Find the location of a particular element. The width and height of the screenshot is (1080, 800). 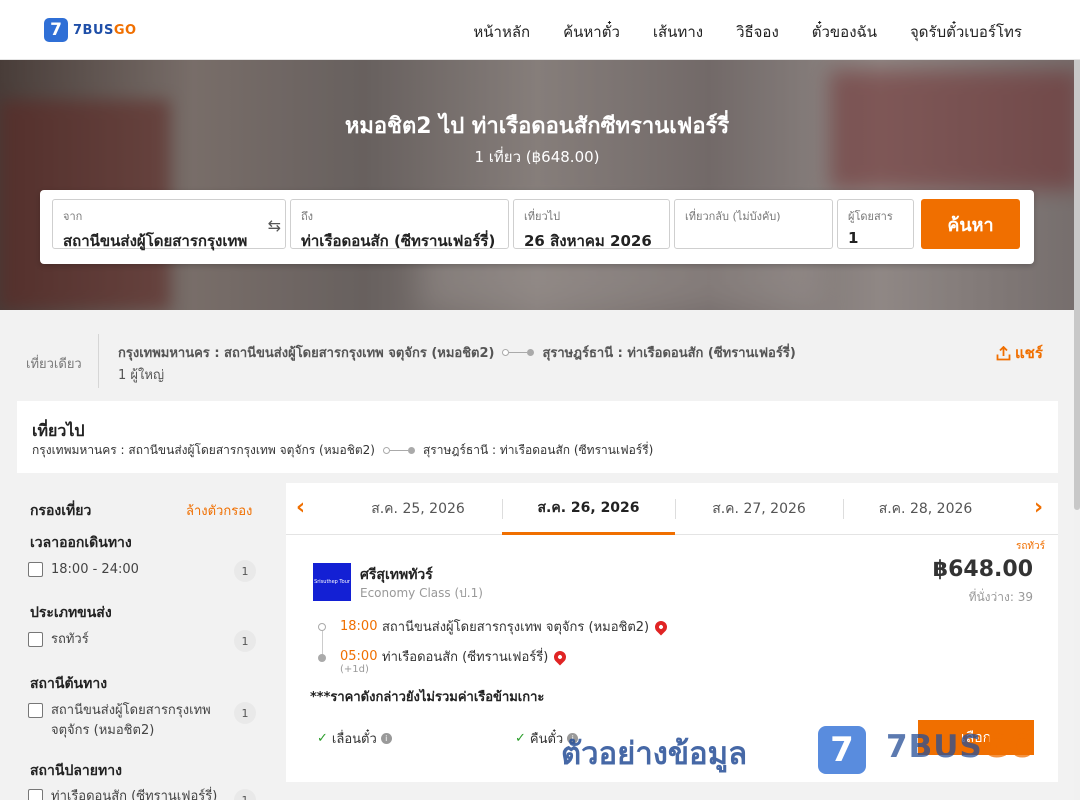

site-logo: 7 7BUSGO is located at coordinates (90, 30).